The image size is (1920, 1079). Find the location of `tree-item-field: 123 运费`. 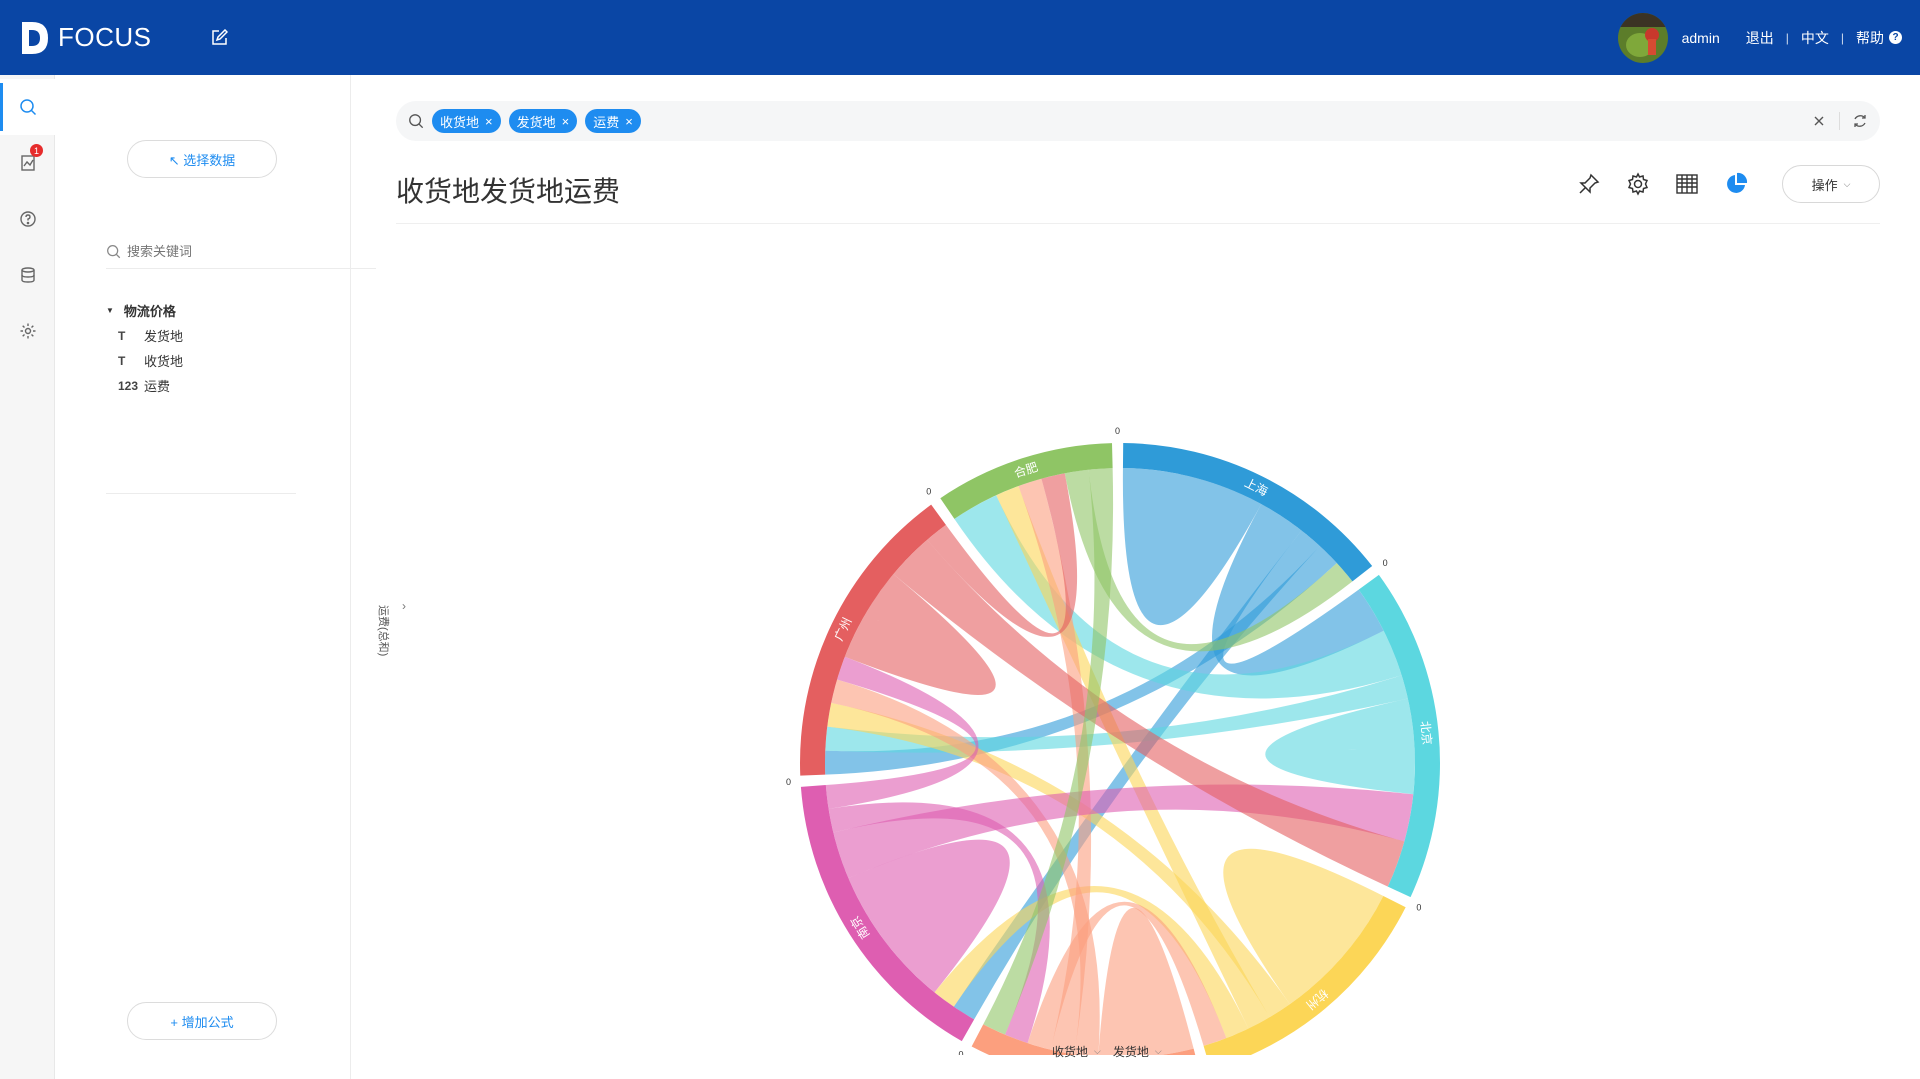

tree-item-field: 123 运费 is located at coordinates (226, 385).